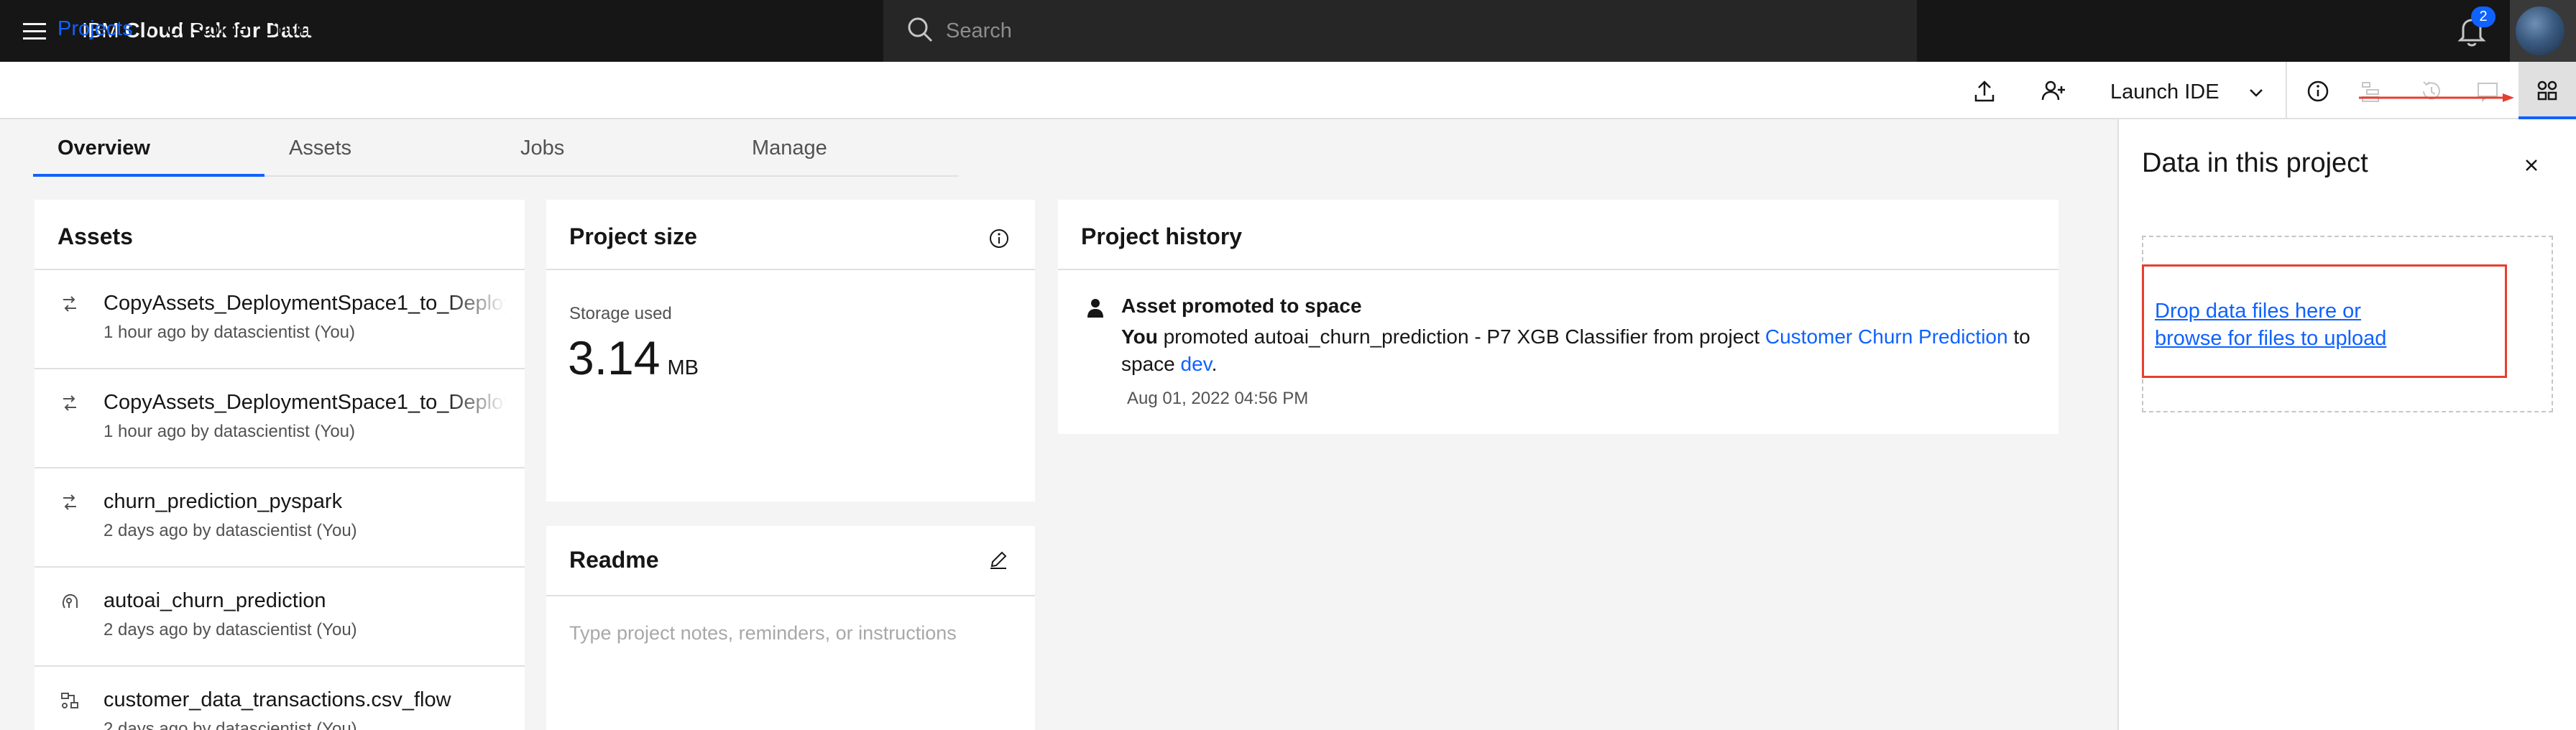 The width and height of the screenshot is (2576, 730). I want to click on storage-used-value: 3.14 MB, so click(633, 363).